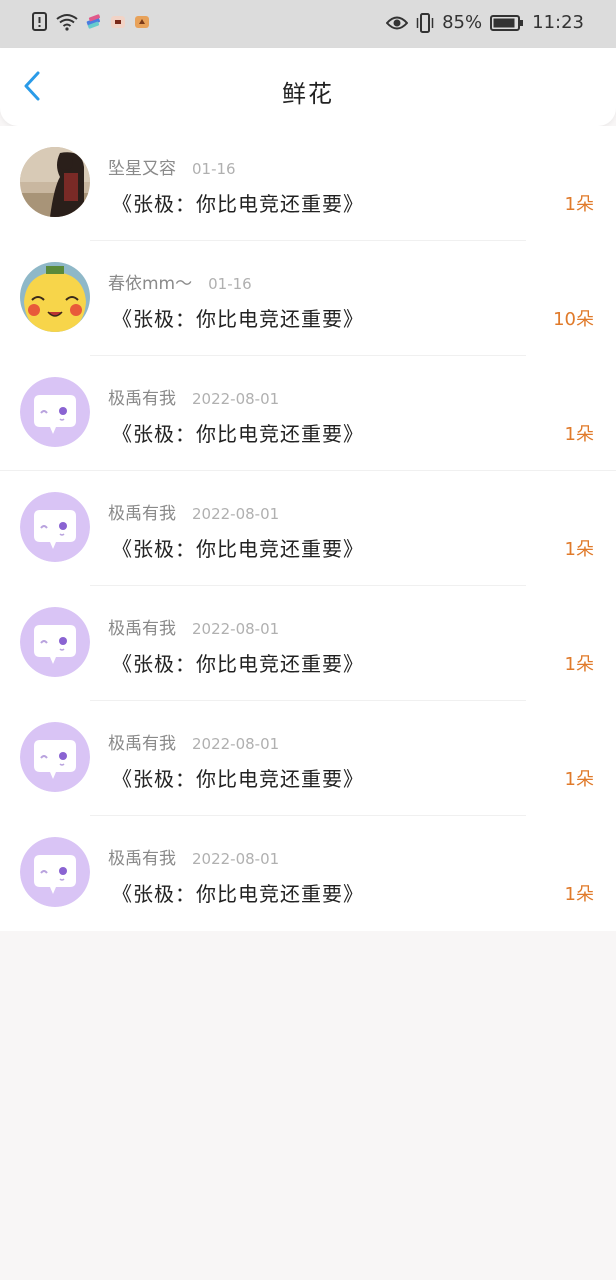 This screenshot has height=1280, width=616. What do you see at coordinates (67, 22) in the screenshot?
I see `wifi-icon` at bounding box center [67, 22].